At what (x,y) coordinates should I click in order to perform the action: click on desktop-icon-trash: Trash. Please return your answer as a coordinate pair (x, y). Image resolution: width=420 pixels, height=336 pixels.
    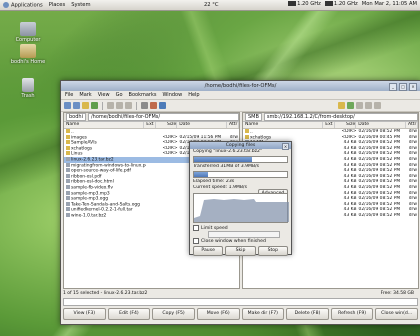
    Looking at the image, I should click on (28, 88).